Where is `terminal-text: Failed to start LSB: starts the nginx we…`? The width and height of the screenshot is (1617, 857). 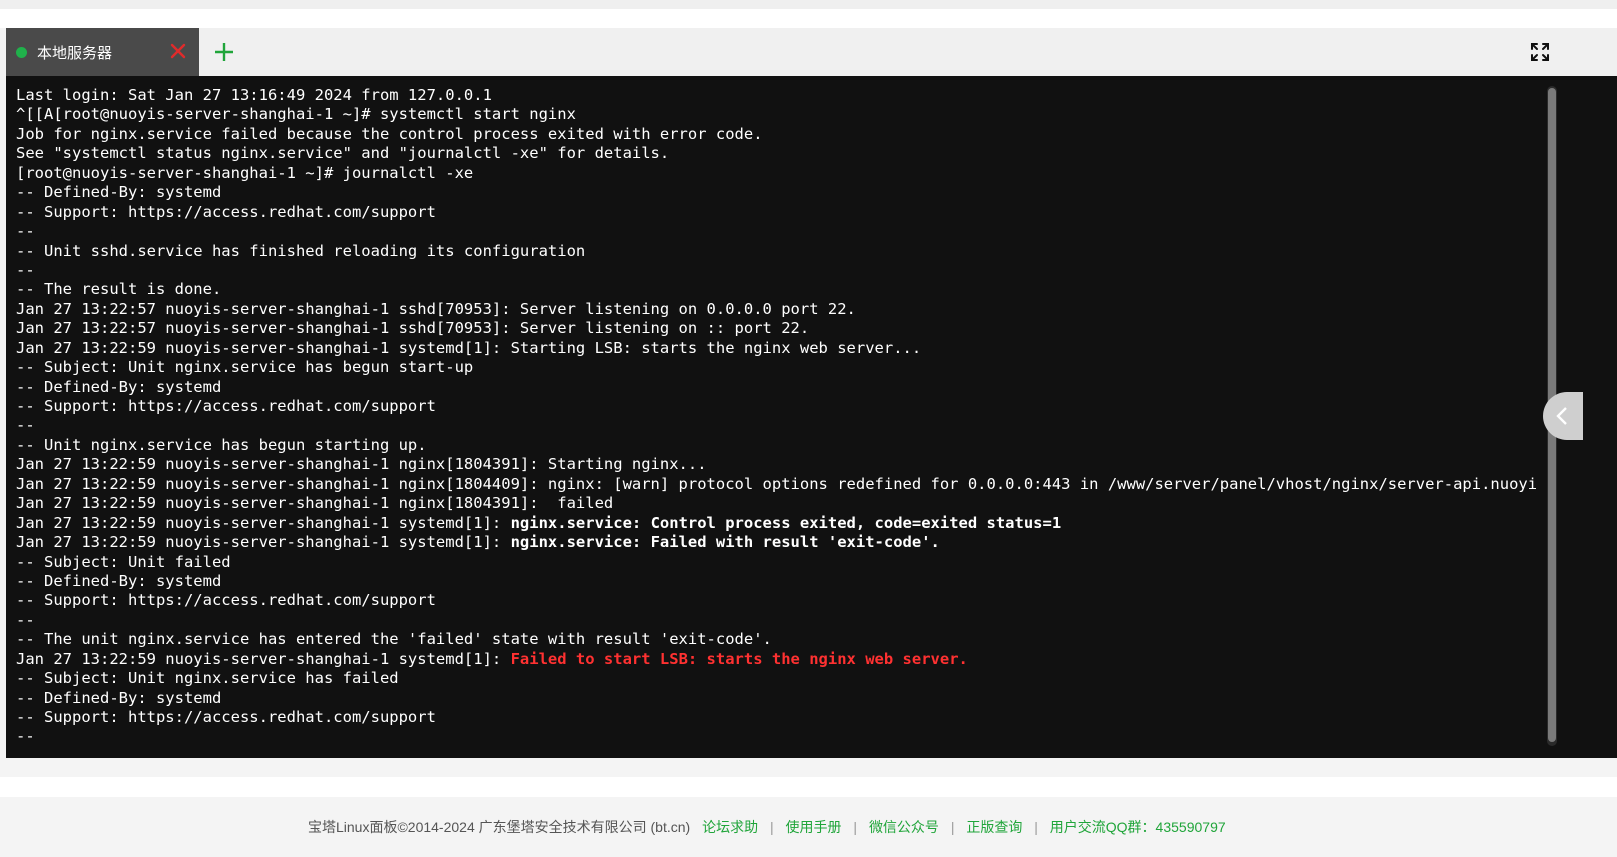
terminal-text: Failed to start LSB: starts the nginx we… is located at coordinates (739, 658).